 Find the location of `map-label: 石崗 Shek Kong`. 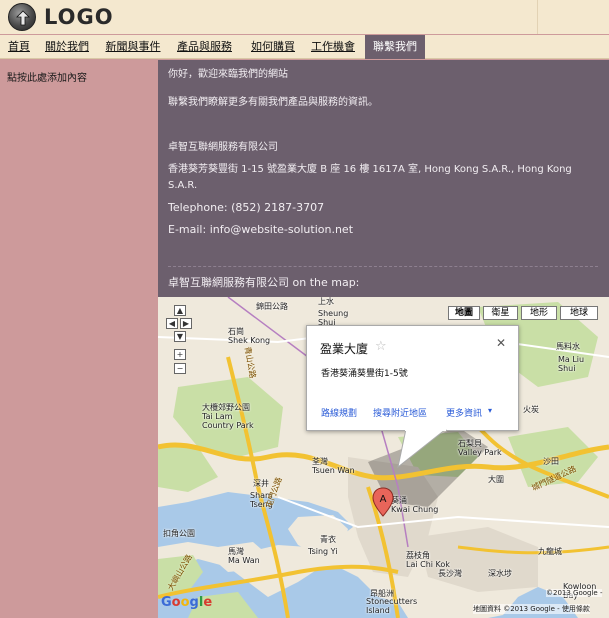

map-label: 石崗 Shek Kong is located at coordinates (249, 336).